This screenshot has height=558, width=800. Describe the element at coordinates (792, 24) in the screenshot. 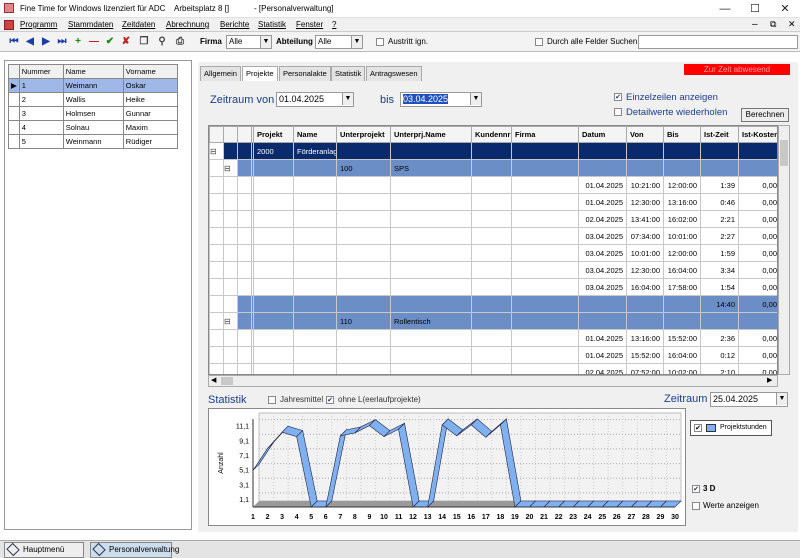

I see `mdi-close-icon: ✕` at that location.